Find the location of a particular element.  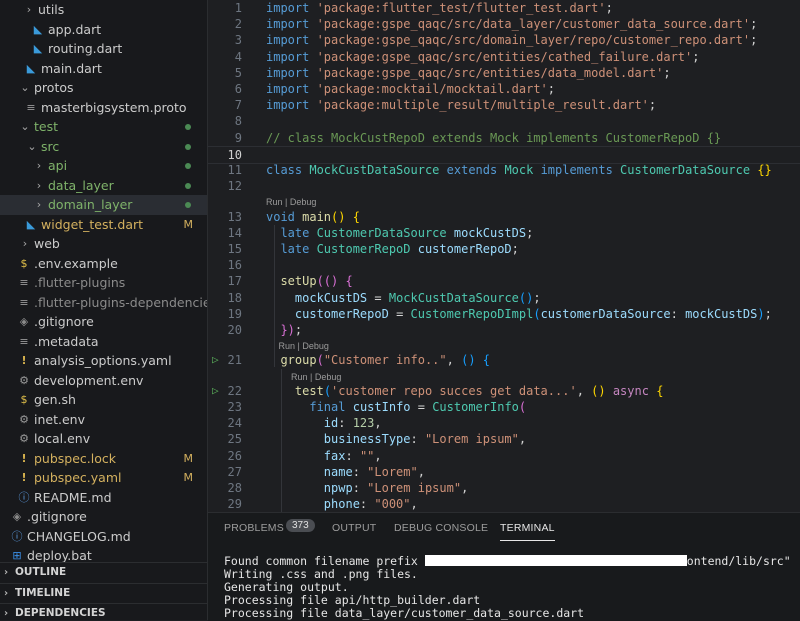

line-number: 5 is located at coordinates (238, 72).